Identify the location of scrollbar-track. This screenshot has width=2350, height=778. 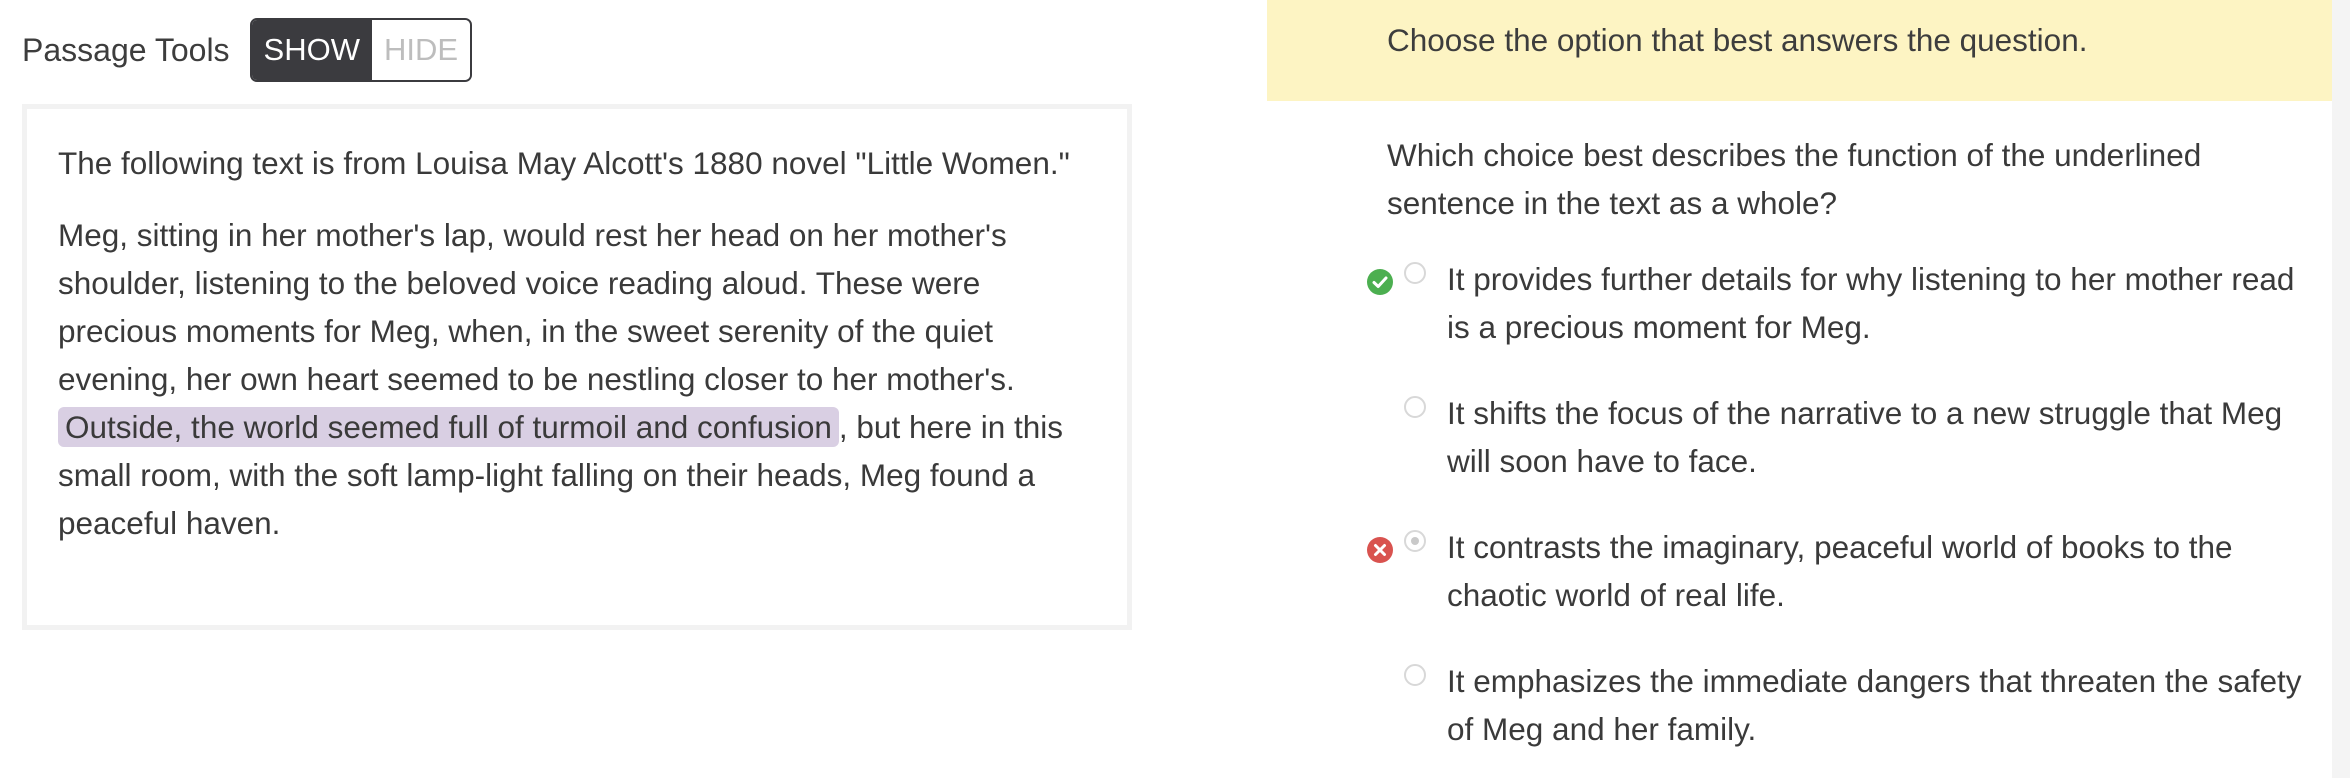
(2341, 389).